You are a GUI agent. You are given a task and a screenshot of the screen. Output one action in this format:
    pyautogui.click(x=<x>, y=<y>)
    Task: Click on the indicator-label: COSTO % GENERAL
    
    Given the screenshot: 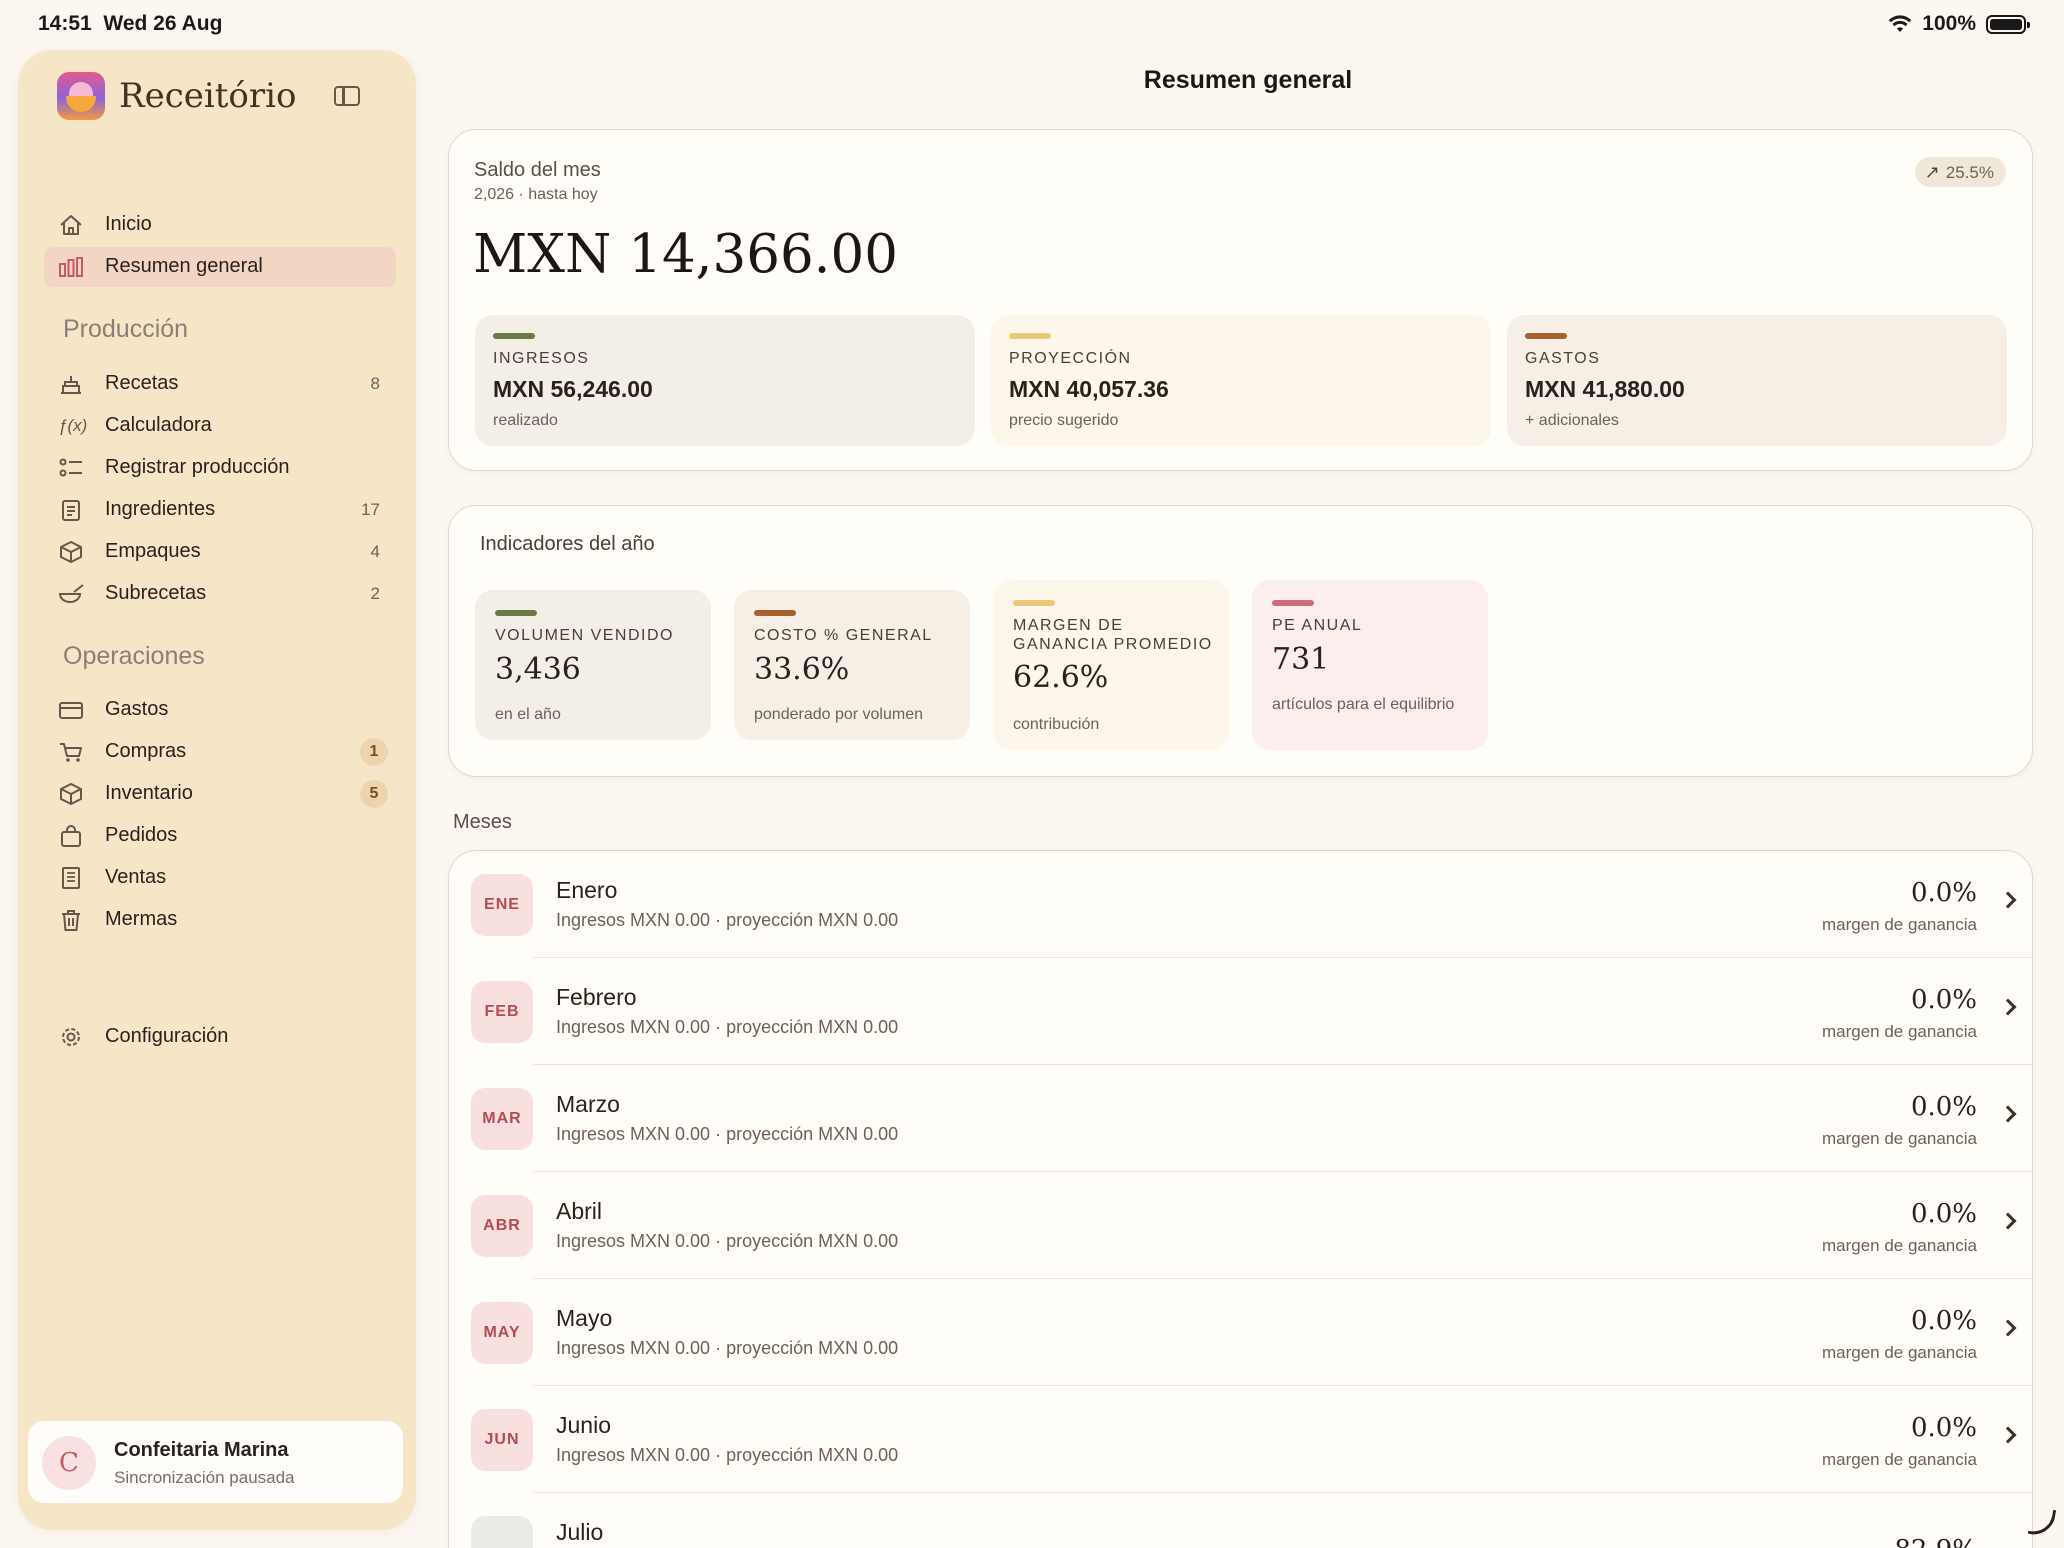 What is the action you would take?
    pyautogui.click(x=843, y=635)
    